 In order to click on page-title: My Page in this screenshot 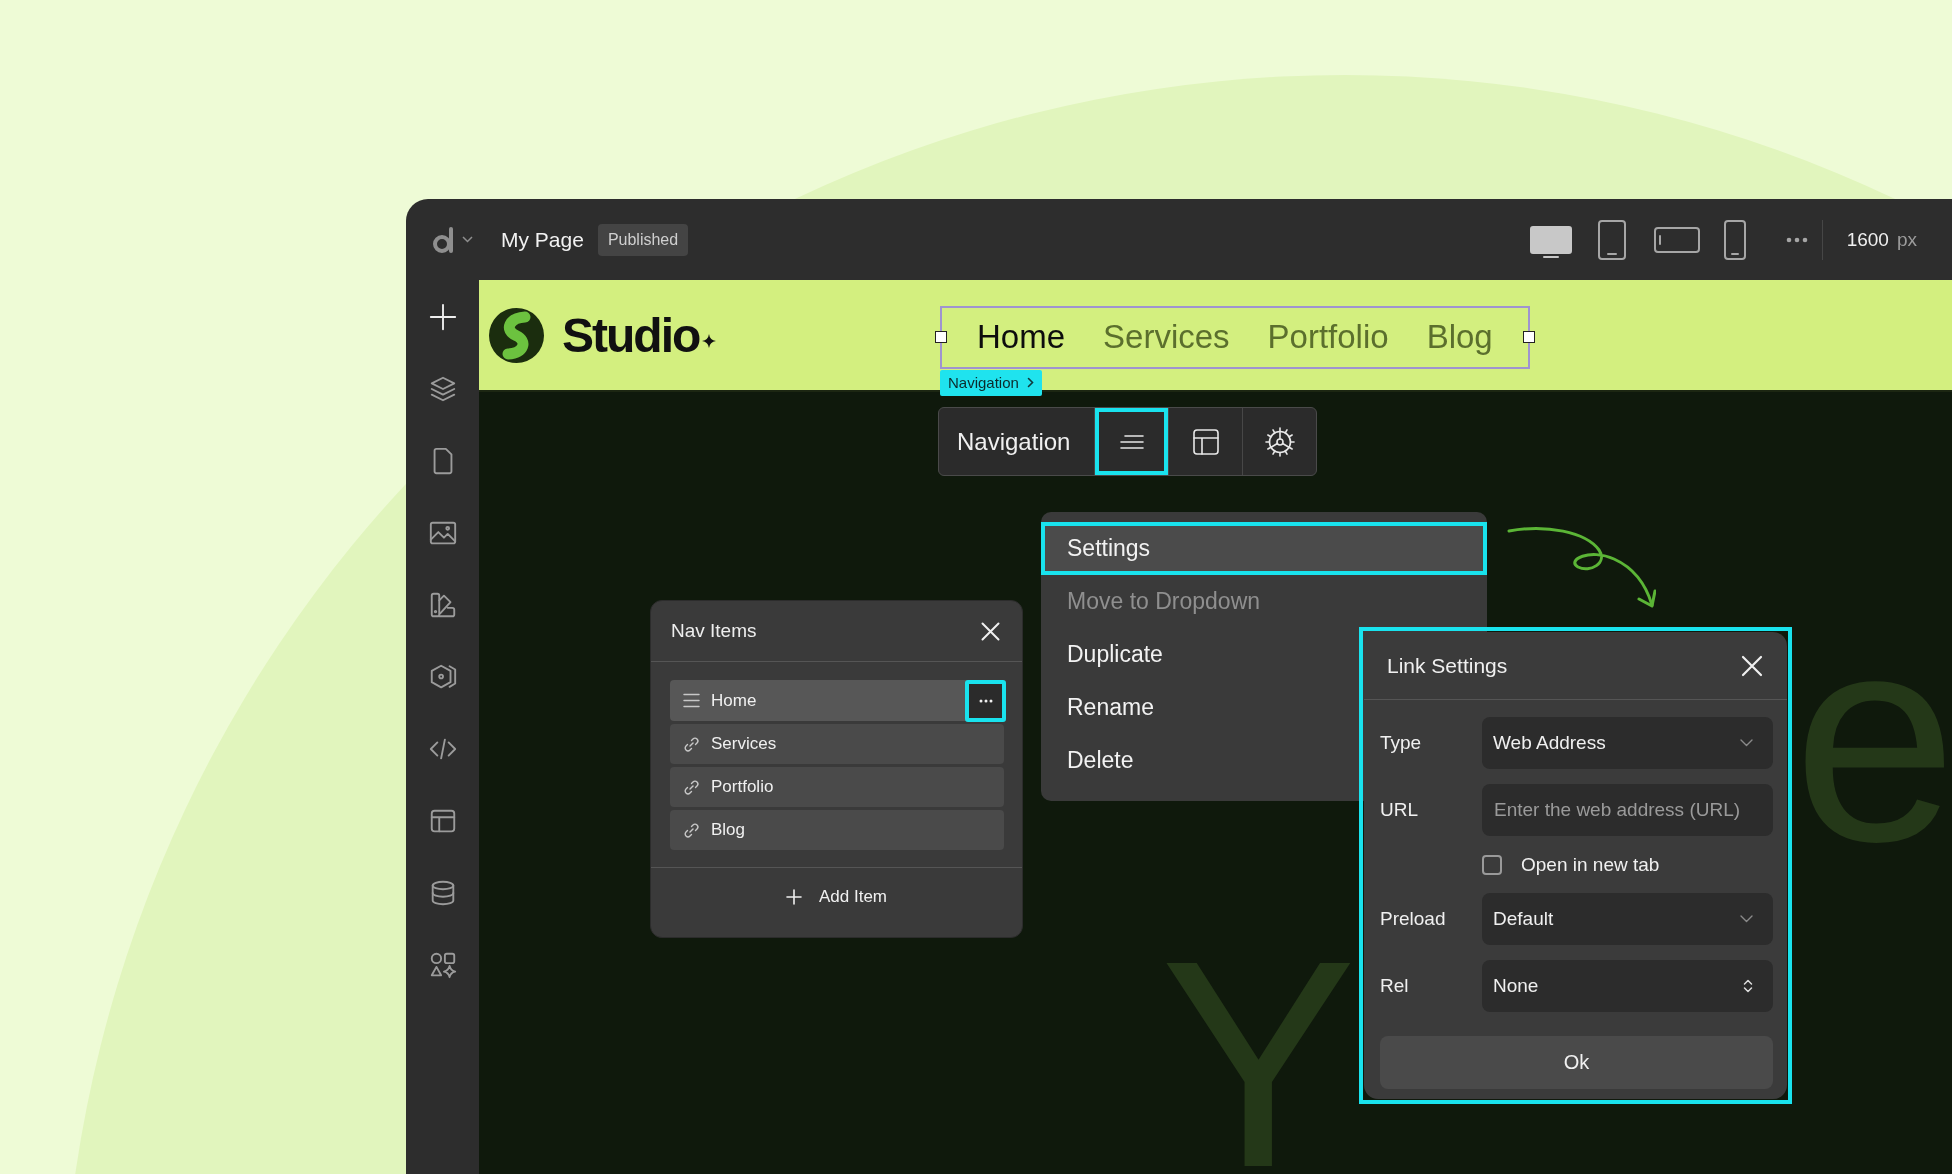, I will do `click(542, 239)`.